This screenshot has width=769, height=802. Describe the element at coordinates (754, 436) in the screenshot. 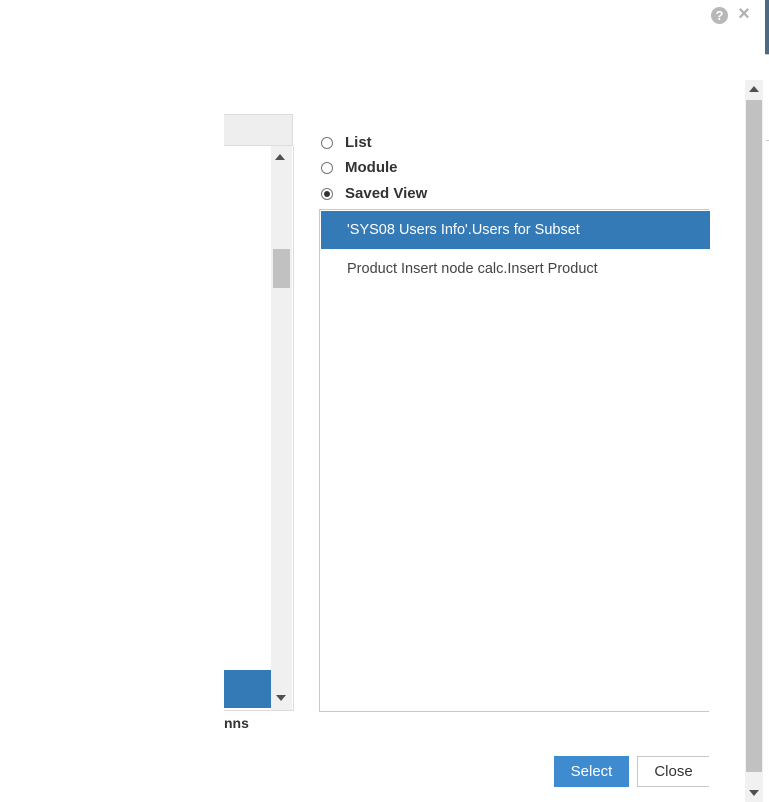

I see `dialog-scrollbar-thumb` at that location.